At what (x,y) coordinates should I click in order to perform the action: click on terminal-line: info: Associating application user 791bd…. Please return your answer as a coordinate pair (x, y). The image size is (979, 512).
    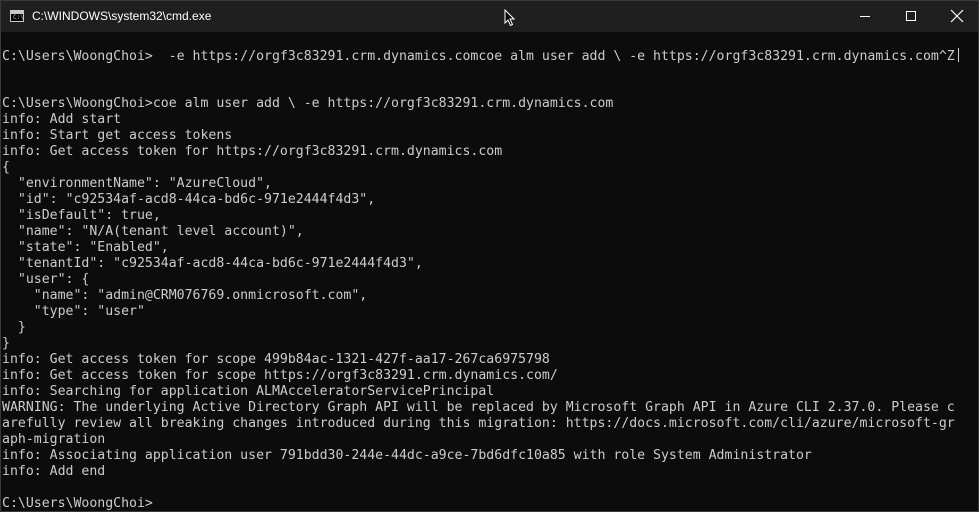
    Looking at the image, I should click on (407, 455).